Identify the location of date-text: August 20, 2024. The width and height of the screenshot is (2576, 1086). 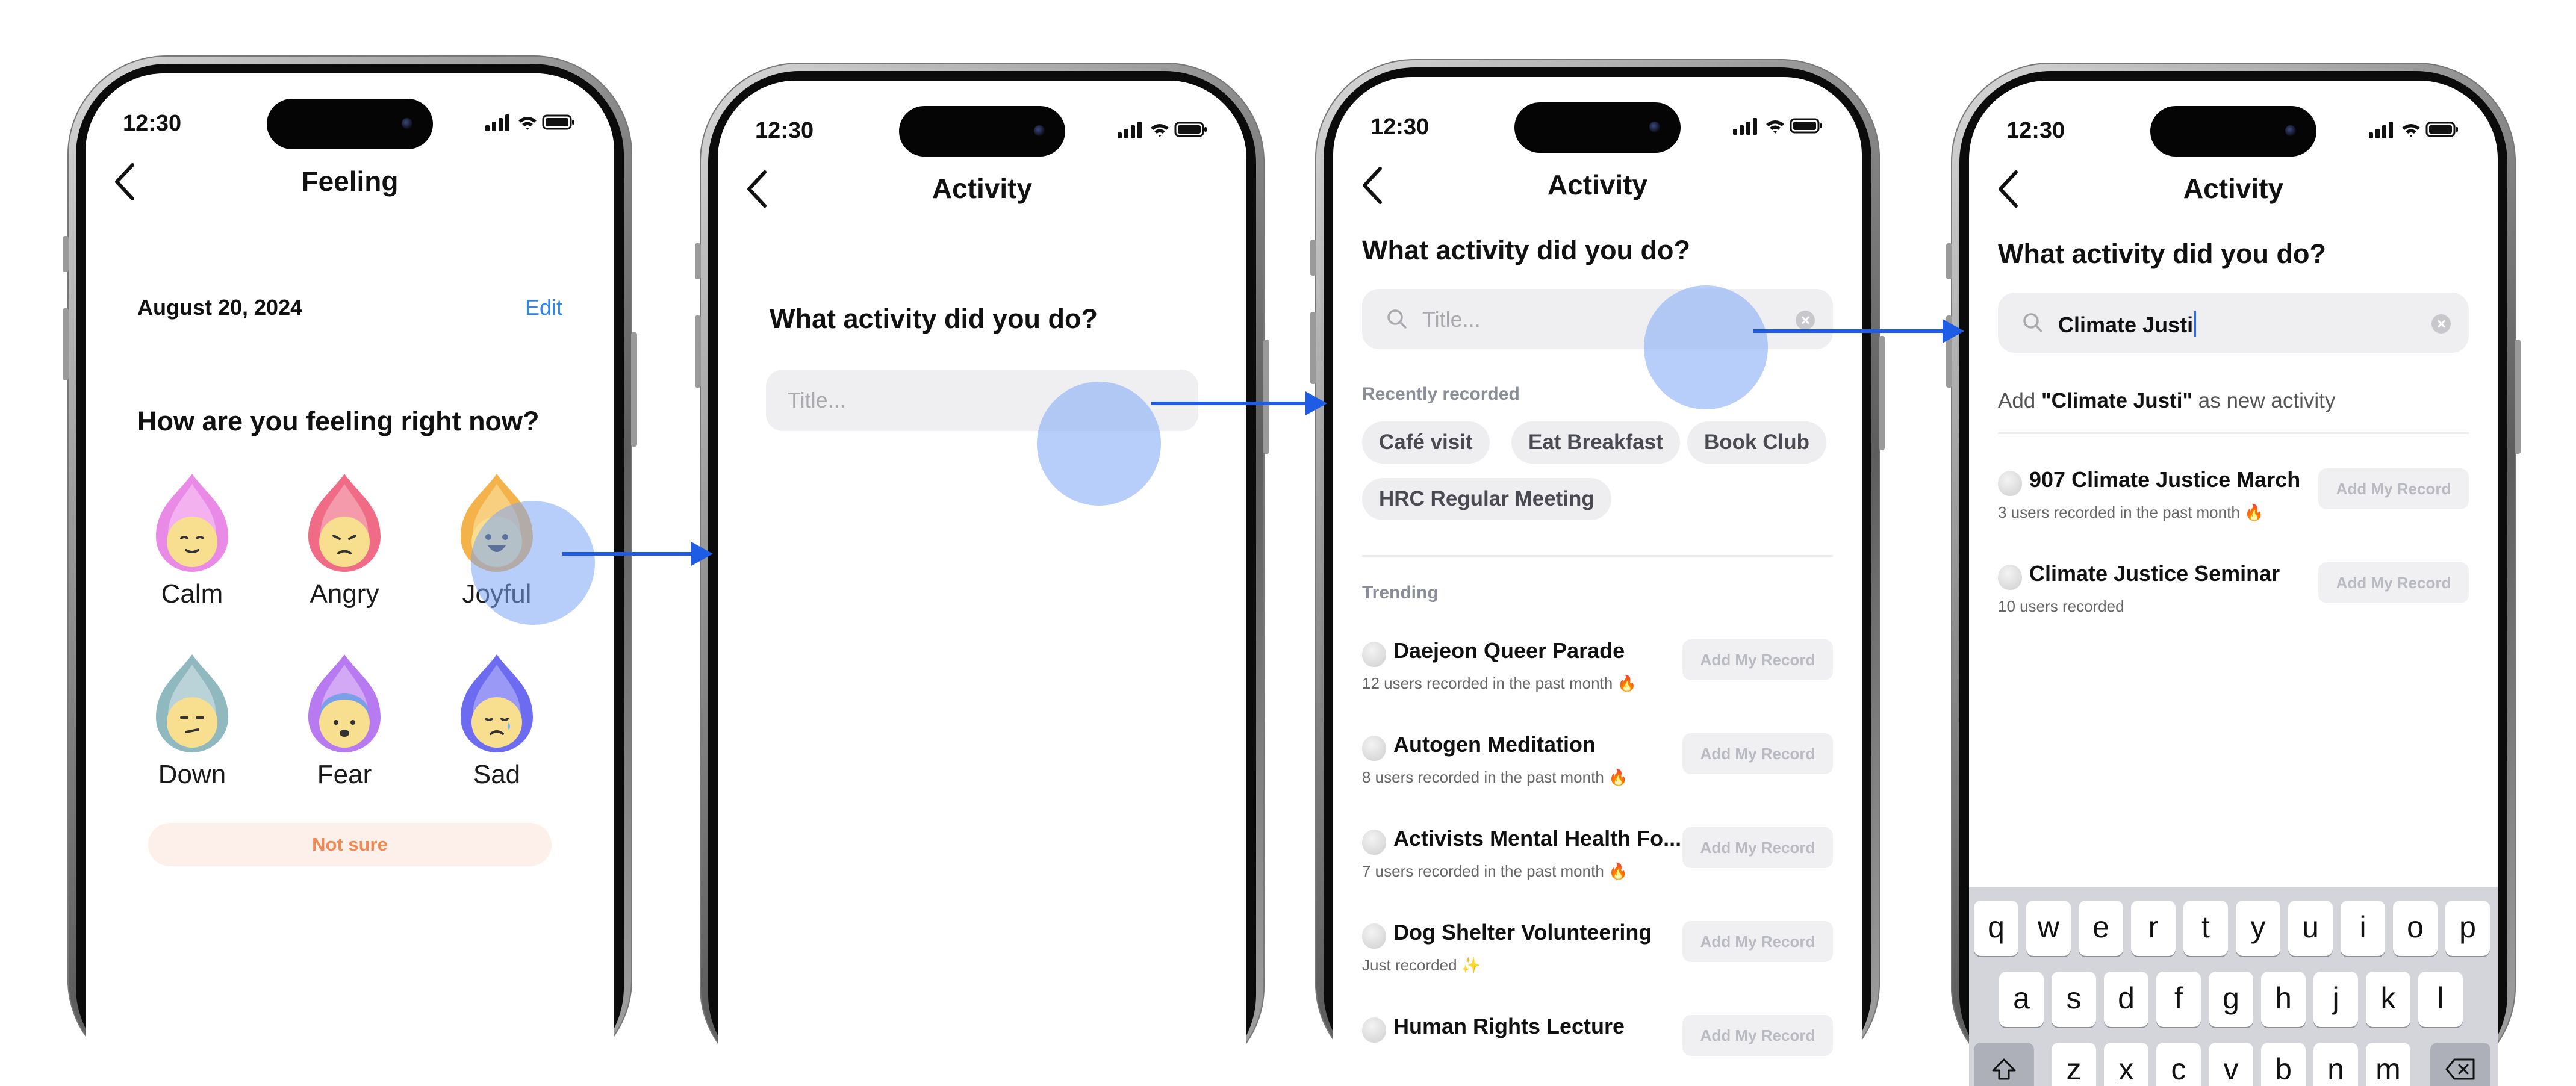
(220, 308).